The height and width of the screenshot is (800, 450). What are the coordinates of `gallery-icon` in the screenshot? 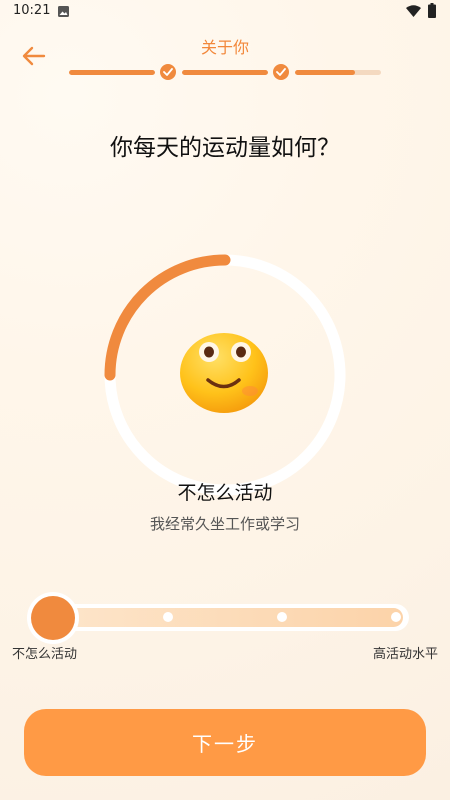 It's located at (63, 11).